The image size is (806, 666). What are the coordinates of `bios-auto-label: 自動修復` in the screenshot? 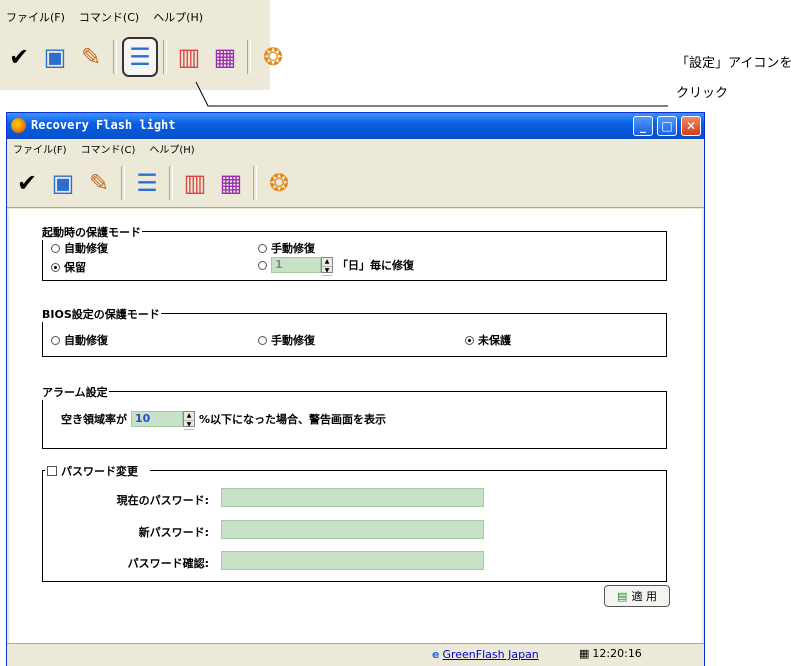 It's located at (86, 340).